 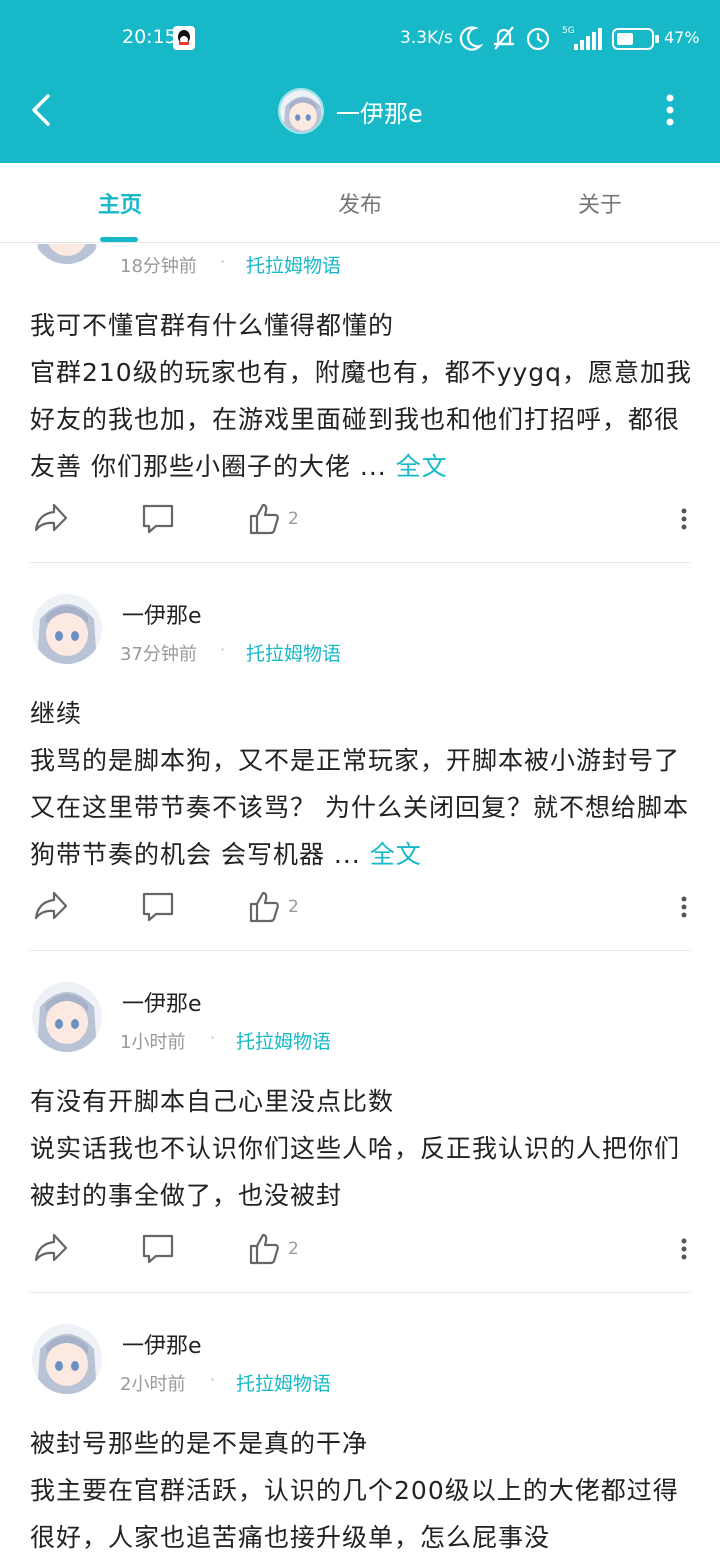 What do you see at coordinates (635, 39) in the screenshot?
I see `battery-icon` at bounding box center [635, 39].